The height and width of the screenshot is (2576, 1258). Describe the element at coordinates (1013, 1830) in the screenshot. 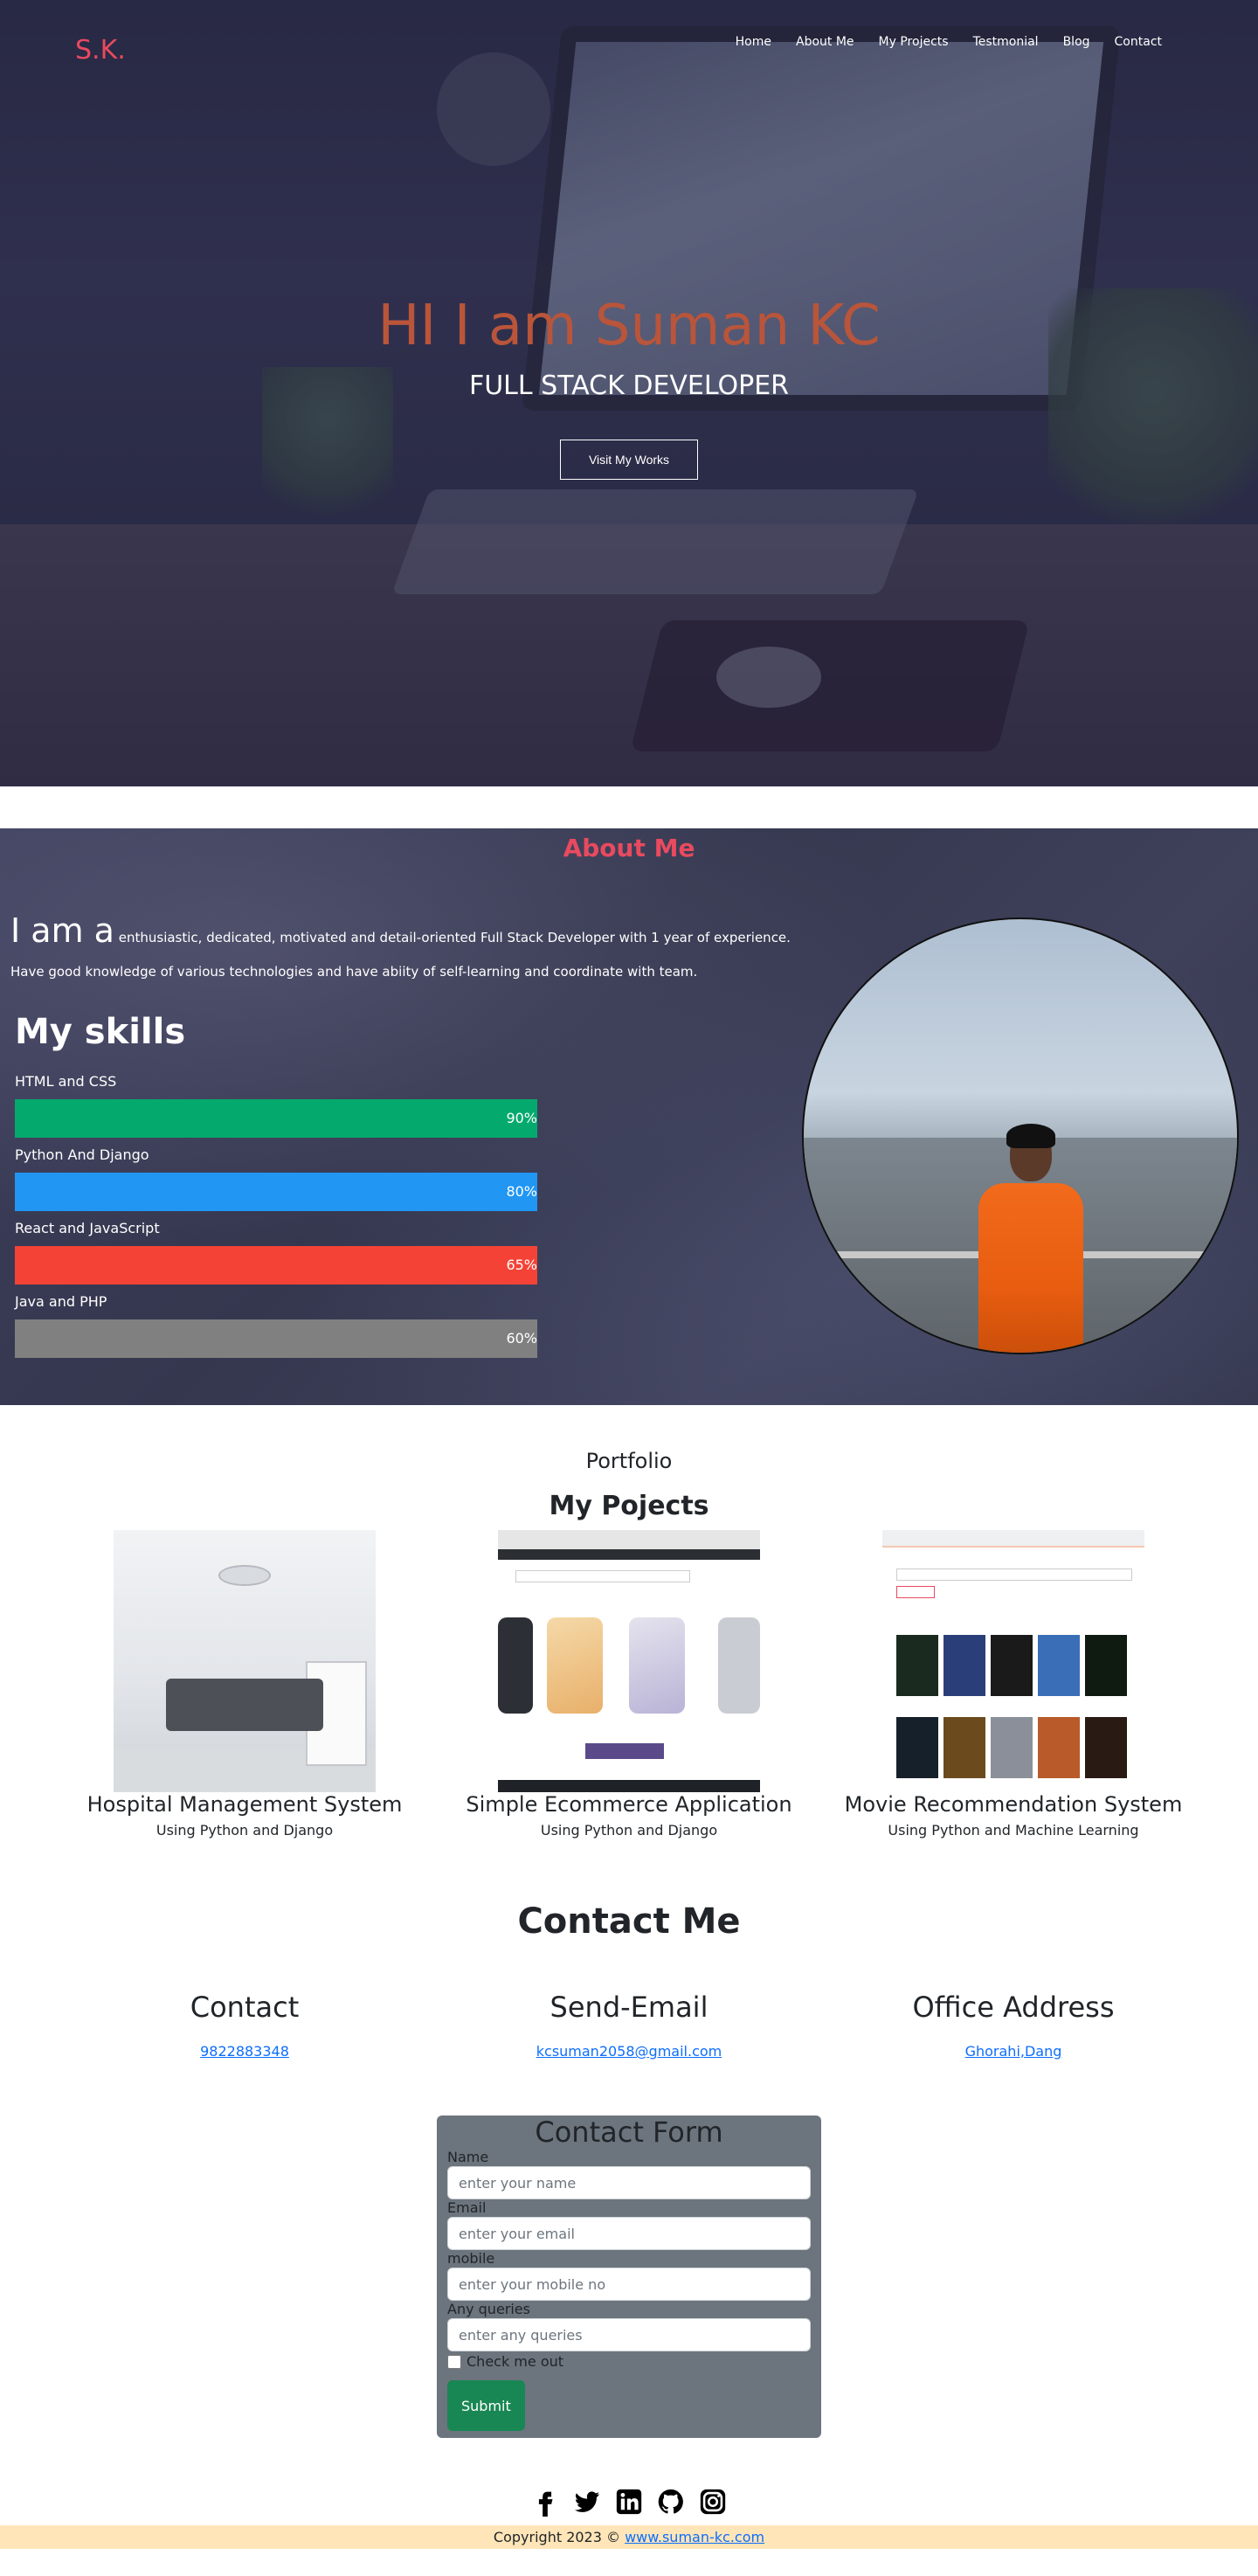

I see `project-subtitle: Using Python and Machine Learning` at that location.